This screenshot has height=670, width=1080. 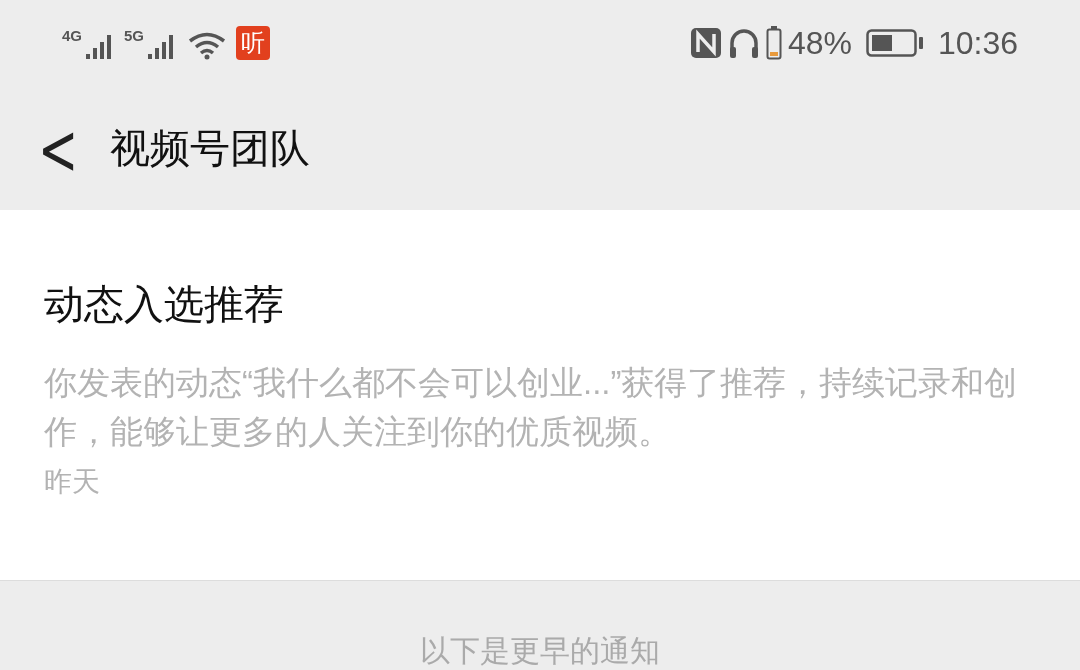 I want to click on headphones-icon, so click(x=743, y=42).